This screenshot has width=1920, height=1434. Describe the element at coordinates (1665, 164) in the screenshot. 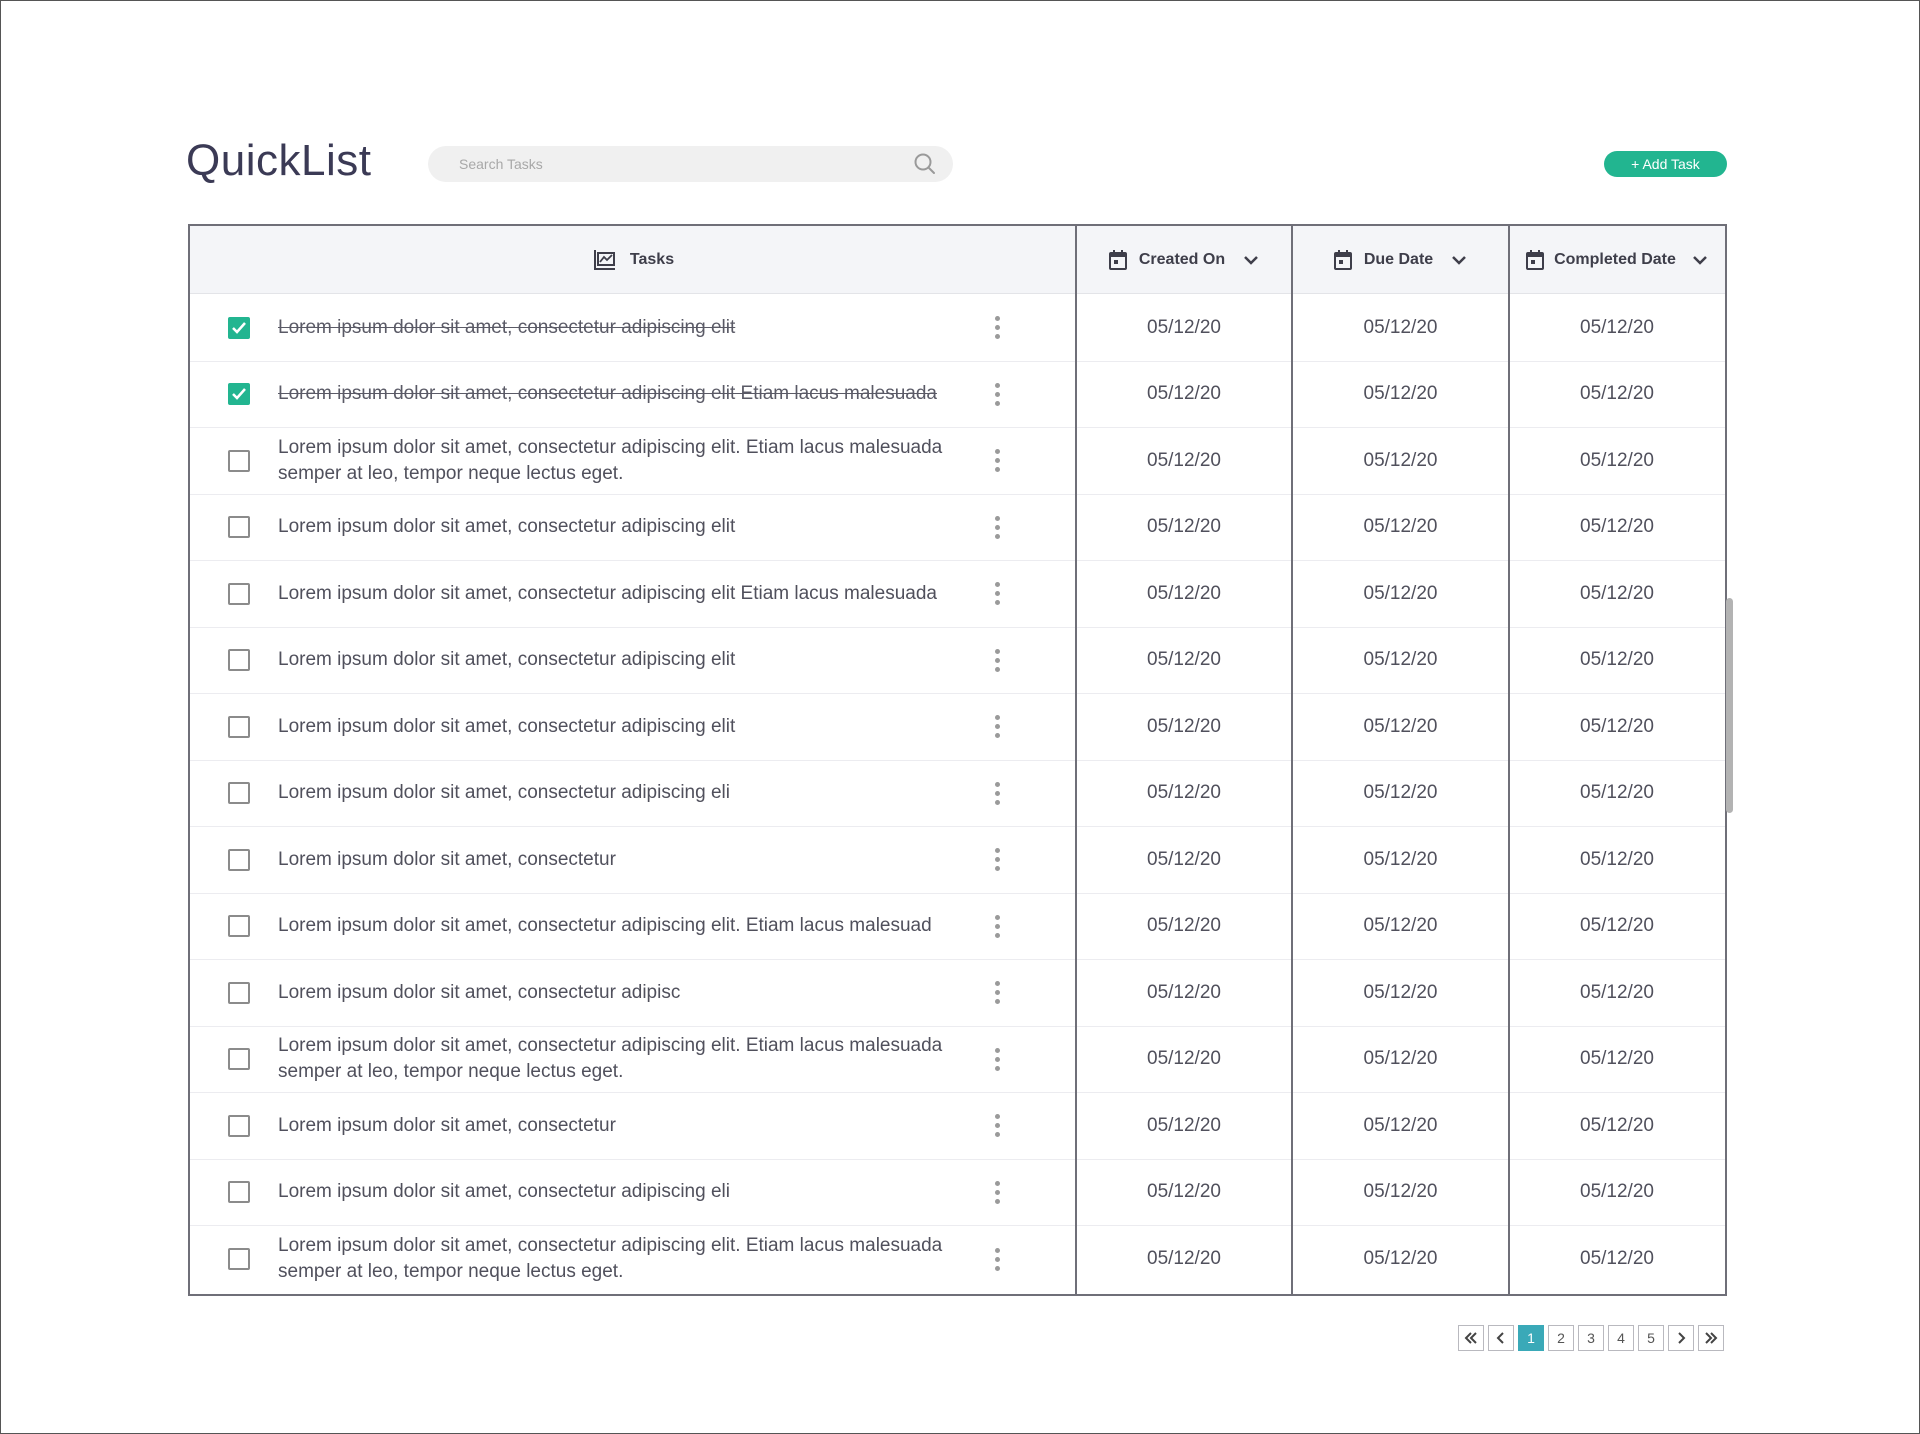

I see `add-task-button: + Add Task` at that location.